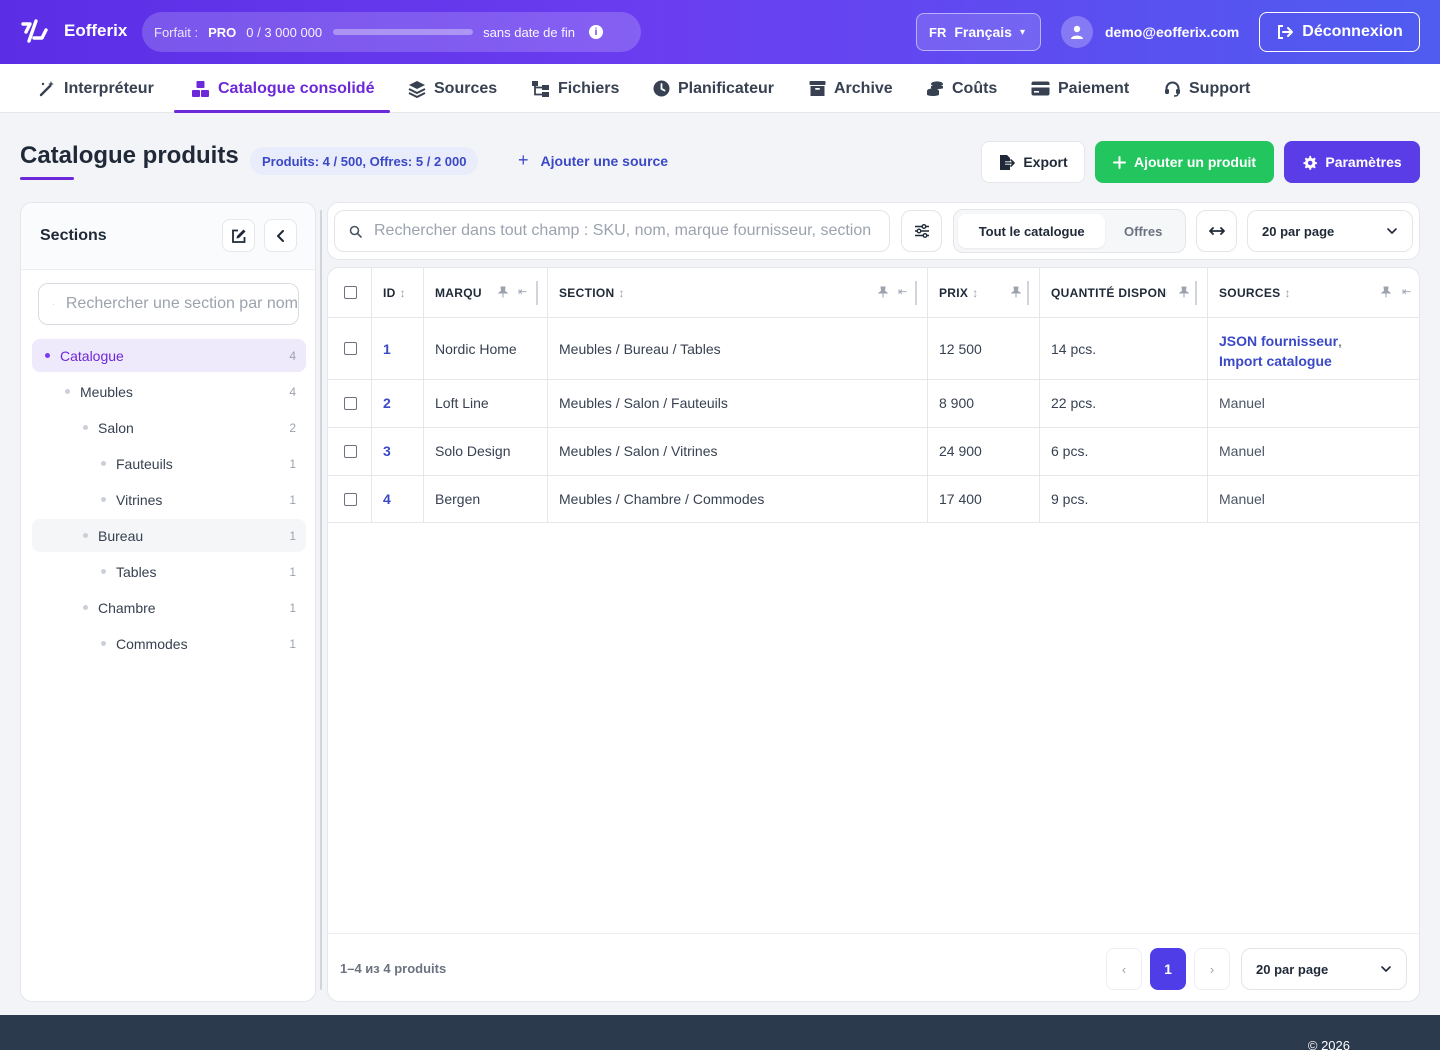 This screenshot has height=1050, width=1440. Describe the element at coordinates (169, 607) in the screenshot. I see `tree-item: Chambre 1` at that location.